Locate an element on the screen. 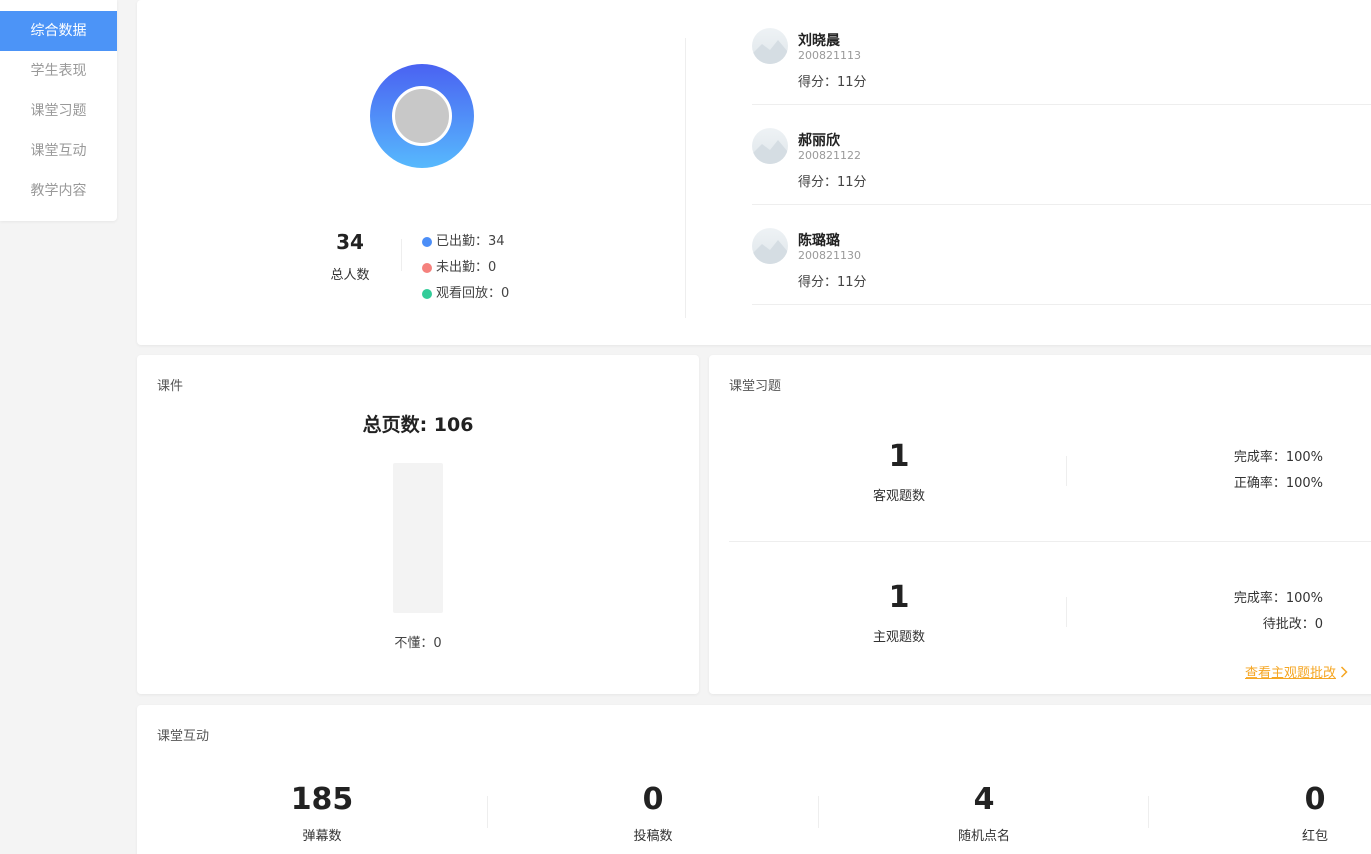  card-title: 课堂互动 is located at coordinates (183, 736).